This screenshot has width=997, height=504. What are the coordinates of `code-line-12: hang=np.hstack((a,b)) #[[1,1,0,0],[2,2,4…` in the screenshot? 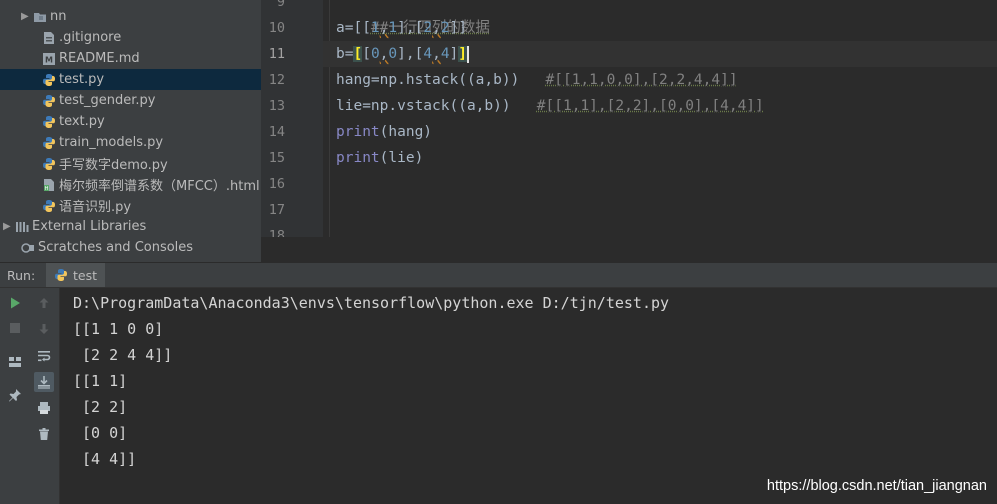 It's located at (537, 80).